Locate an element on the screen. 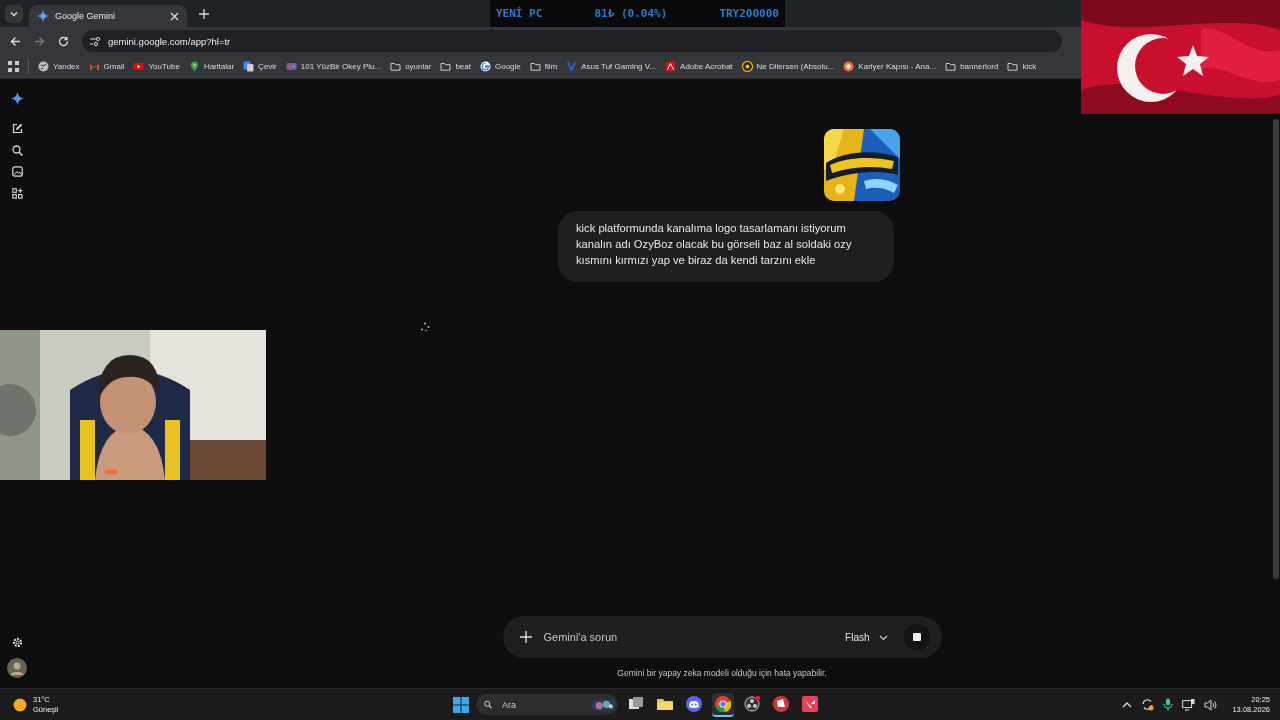  ticker-text: 81₺ (0.04%) is located at coordinates (631, 13).